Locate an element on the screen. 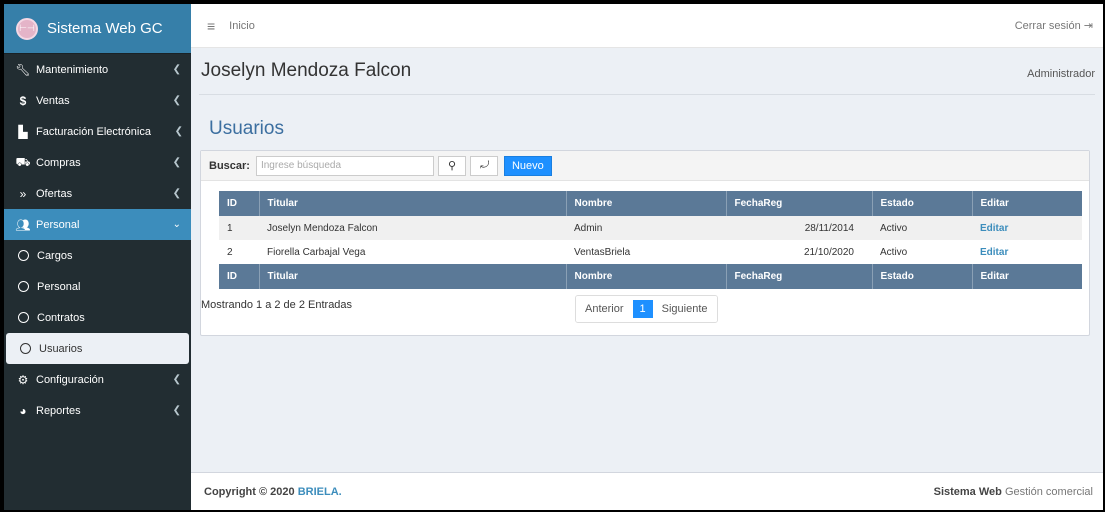 This screenshot has height=512, width=1105. column-header-id: ID is located at coordinates (239, 203).